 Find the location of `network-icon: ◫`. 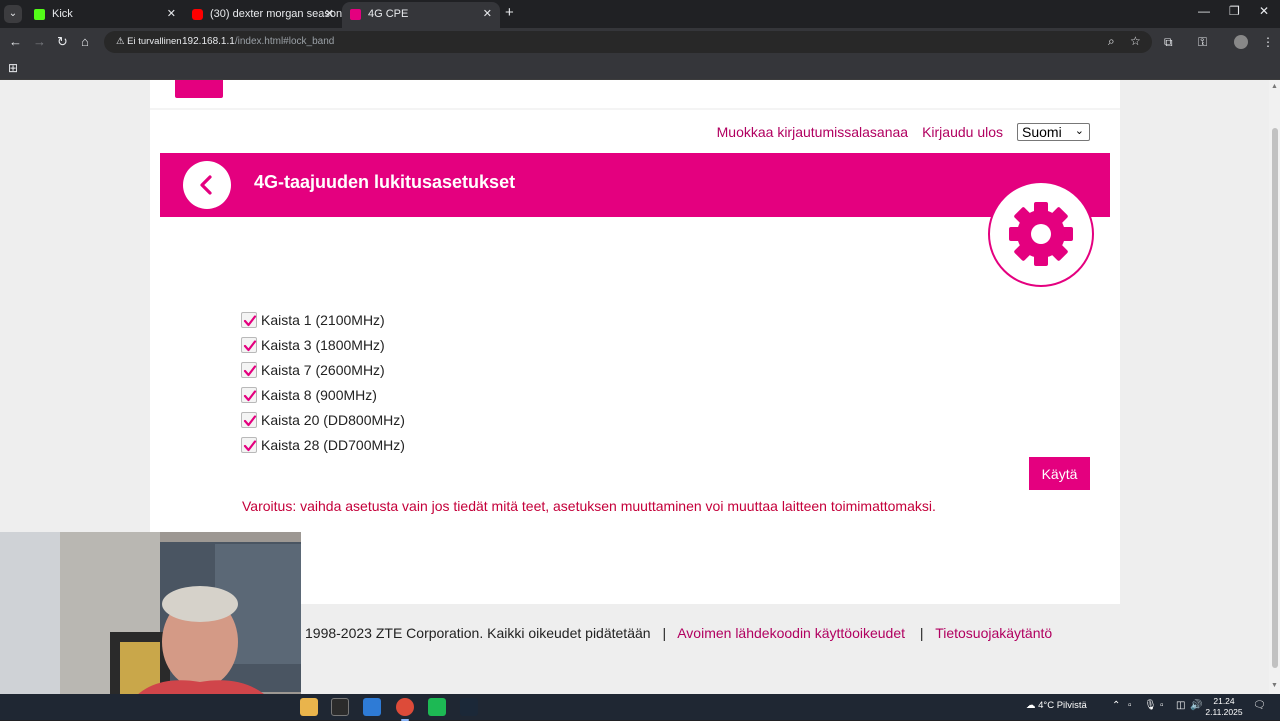

network-icon: ◫ is located at coordinates (1180, 705).